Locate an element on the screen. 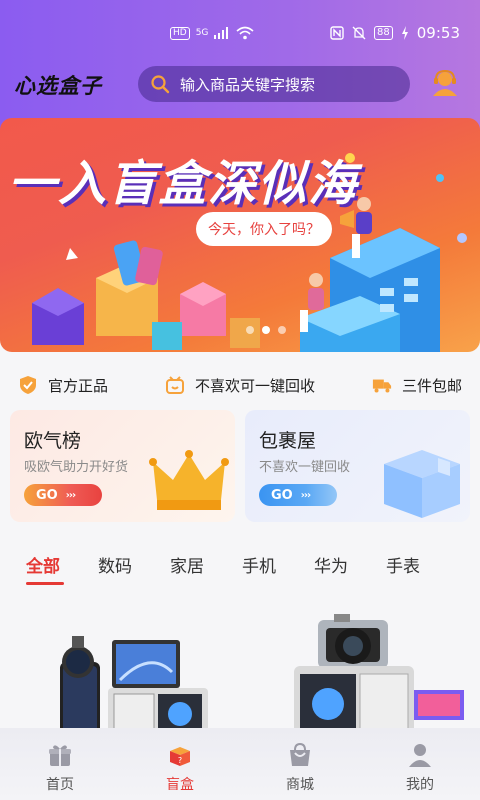 The width and height of the screenshot is (480, 800). profile-icon is located at coordinates (420, 755).